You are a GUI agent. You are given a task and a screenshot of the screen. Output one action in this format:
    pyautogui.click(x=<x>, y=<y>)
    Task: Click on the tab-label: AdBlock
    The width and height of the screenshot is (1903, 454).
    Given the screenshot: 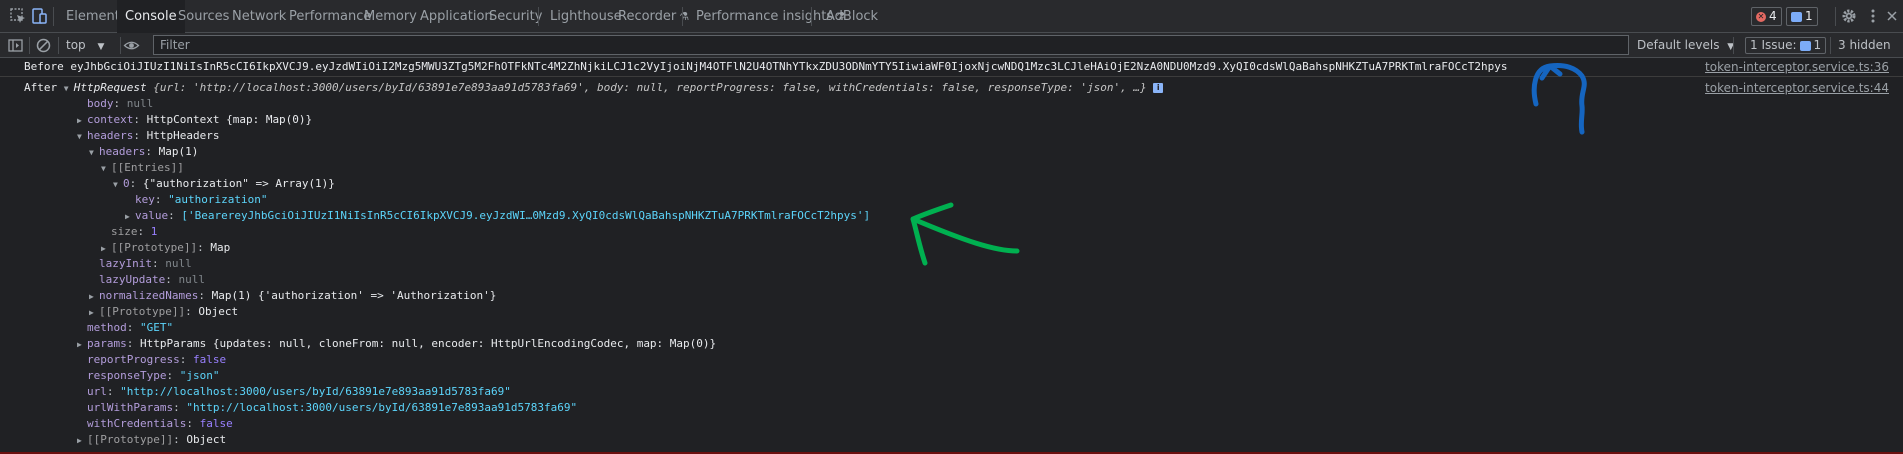 What is the action you would take?
    pyautogui.click(x=852, y=16)
    